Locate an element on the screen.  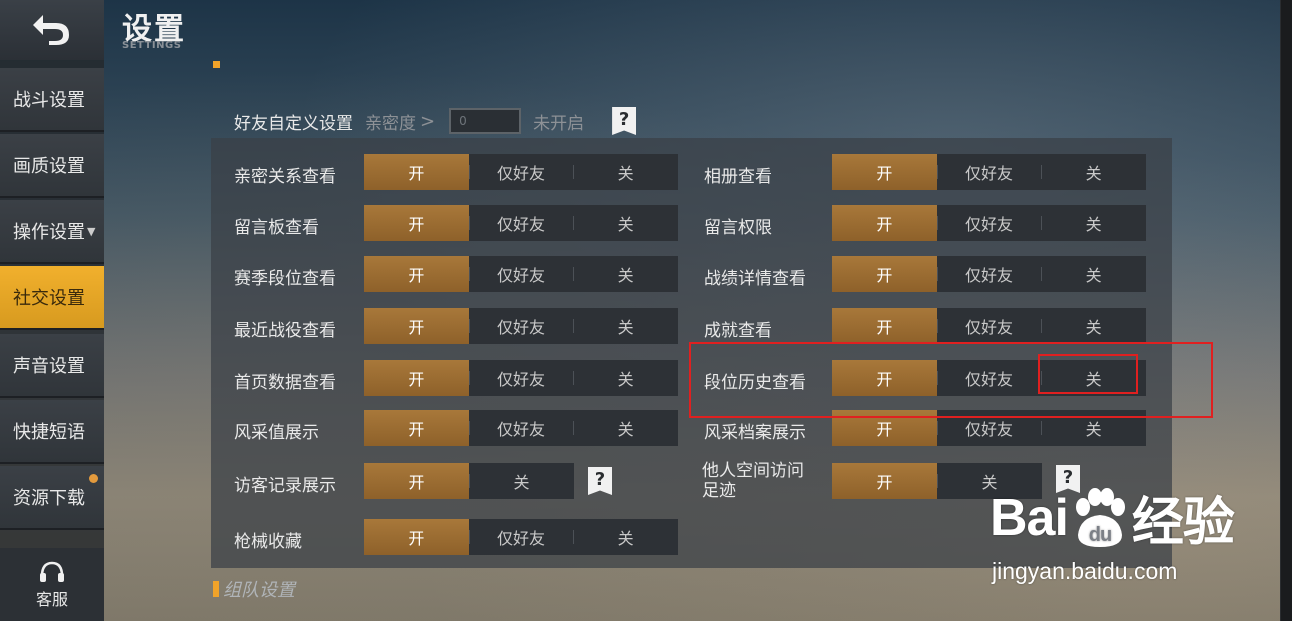
friend-custom-label: 好友自定义设置 is located at coordinates (293, 123).